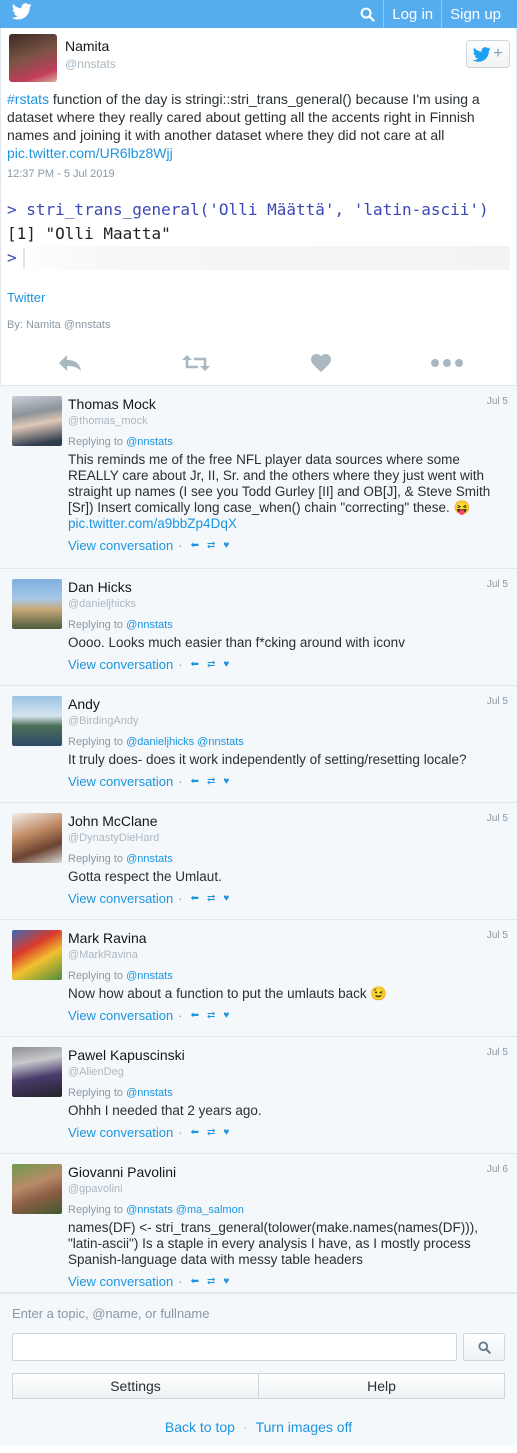 This screenshot has width=517, height=1453. Describe the element at coordinates (258, 174) in the screenshot. I see `tweet-timestamp: 12:37 PM - 5 Jul 2019` at that location.